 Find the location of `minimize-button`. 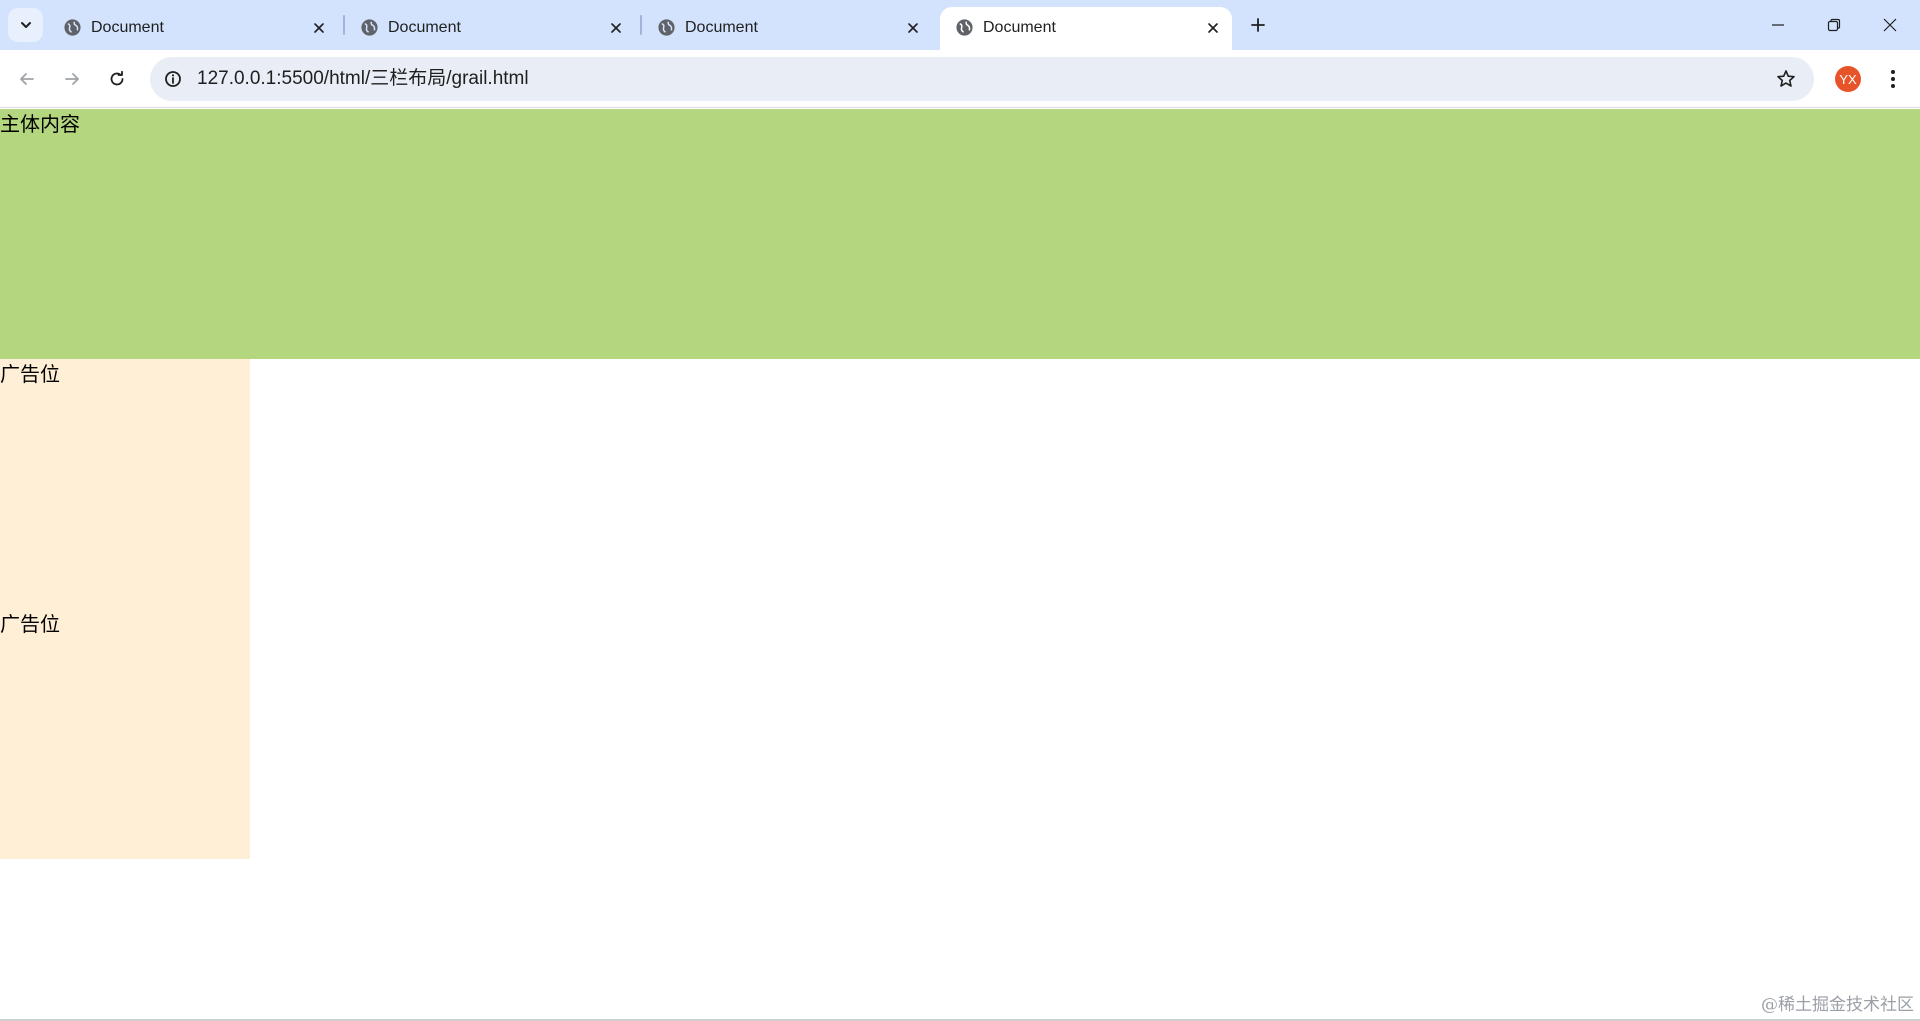

minimize-button is located at coordinates (1778, 25).